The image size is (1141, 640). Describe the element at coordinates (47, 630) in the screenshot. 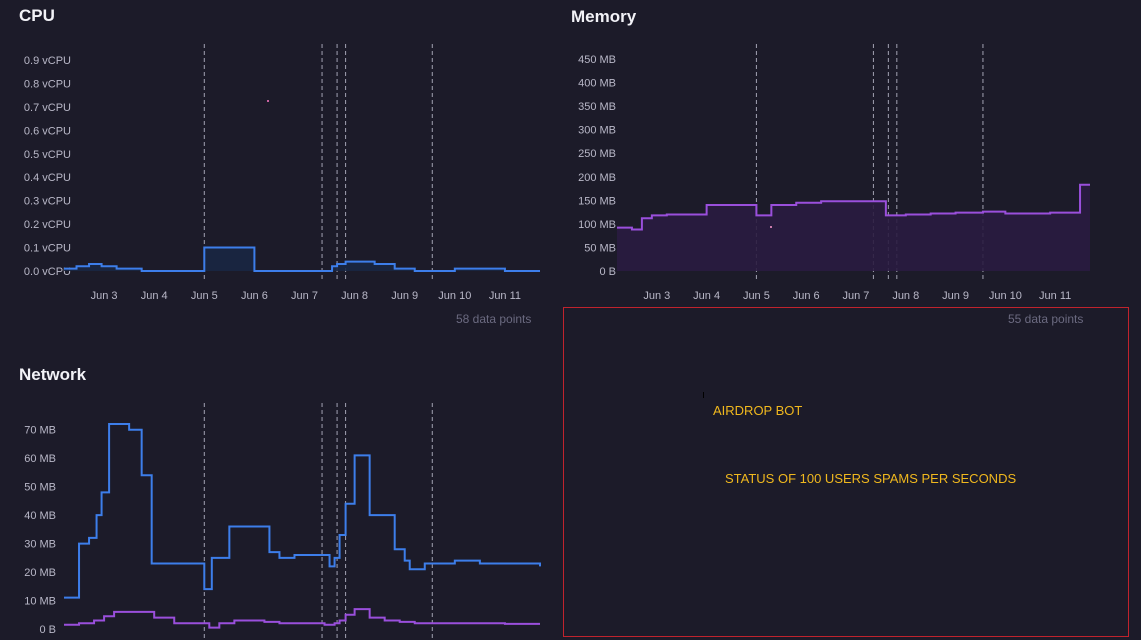

I see `network-ytick-label: 0 B` at that location.